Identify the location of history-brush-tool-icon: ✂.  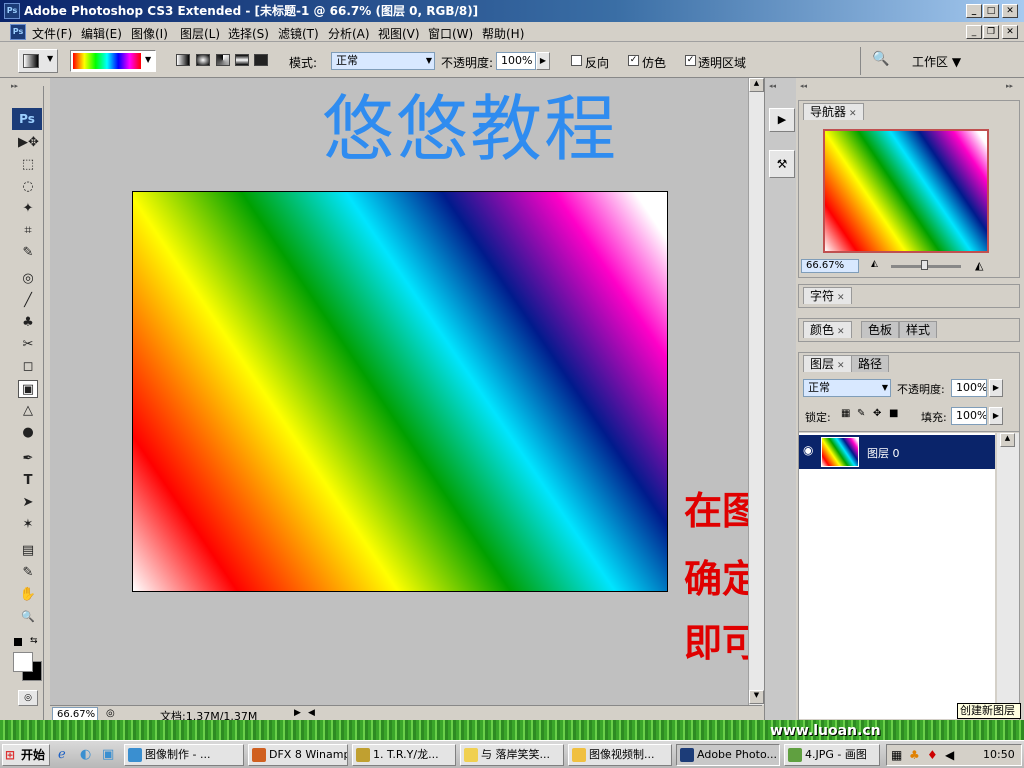
(28, 345).